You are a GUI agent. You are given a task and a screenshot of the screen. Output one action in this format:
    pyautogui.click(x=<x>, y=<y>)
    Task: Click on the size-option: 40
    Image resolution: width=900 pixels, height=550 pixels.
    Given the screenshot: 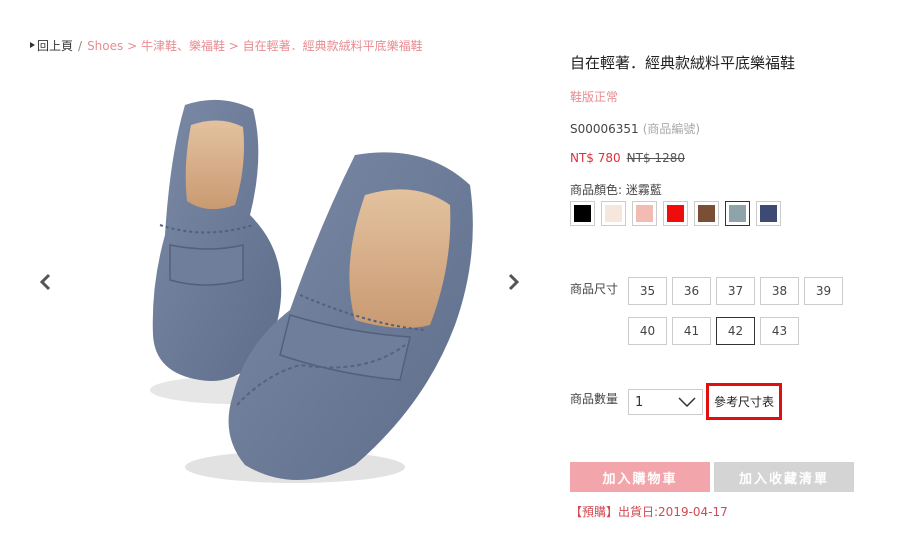 What is the action you would take?
    pyautogui.click(x=647, y=331)
    